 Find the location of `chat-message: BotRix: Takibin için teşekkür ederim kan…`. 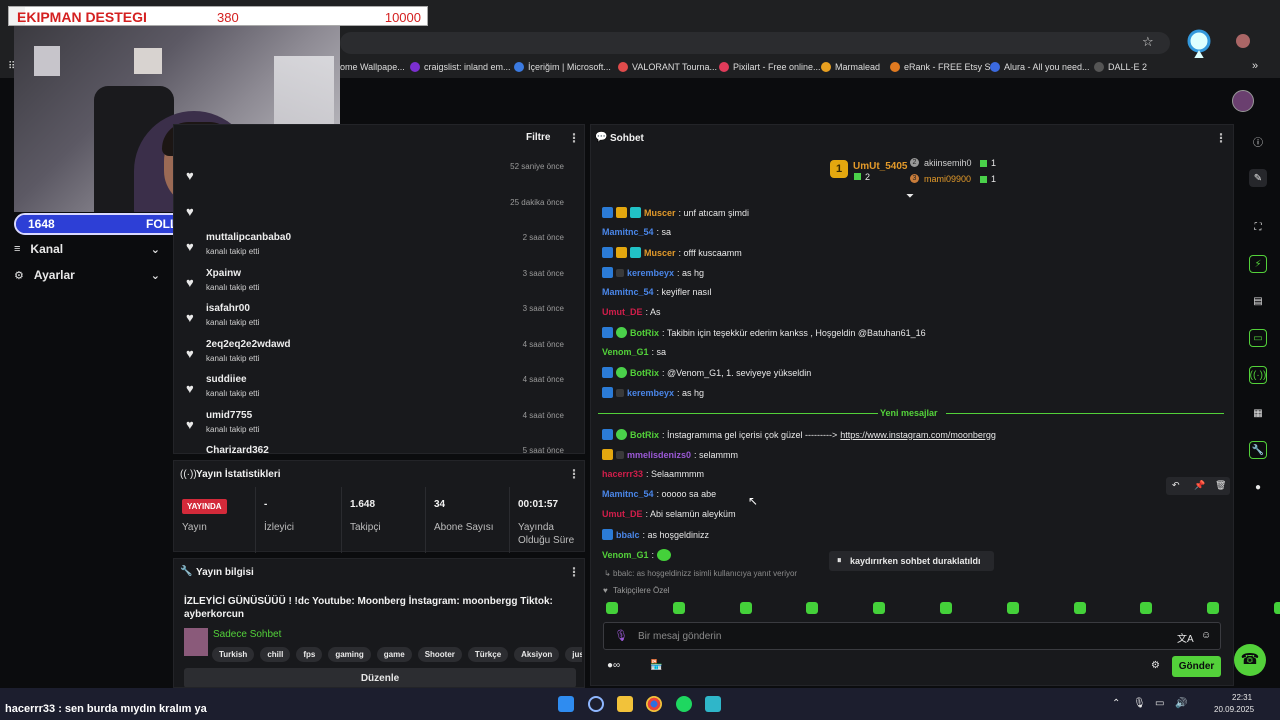

chat-message: BotRix: Takibin için teşekkür ederim kan… is located at coordinates (764, 332).